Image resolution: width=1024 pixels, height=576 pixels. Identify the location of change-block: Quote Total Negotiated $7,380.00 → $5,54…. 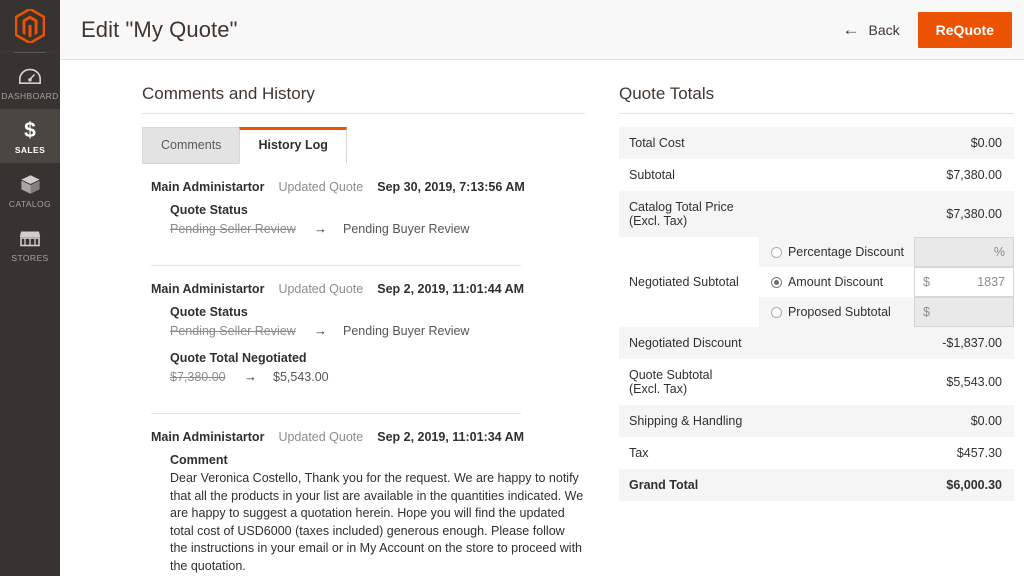
(377, 367).